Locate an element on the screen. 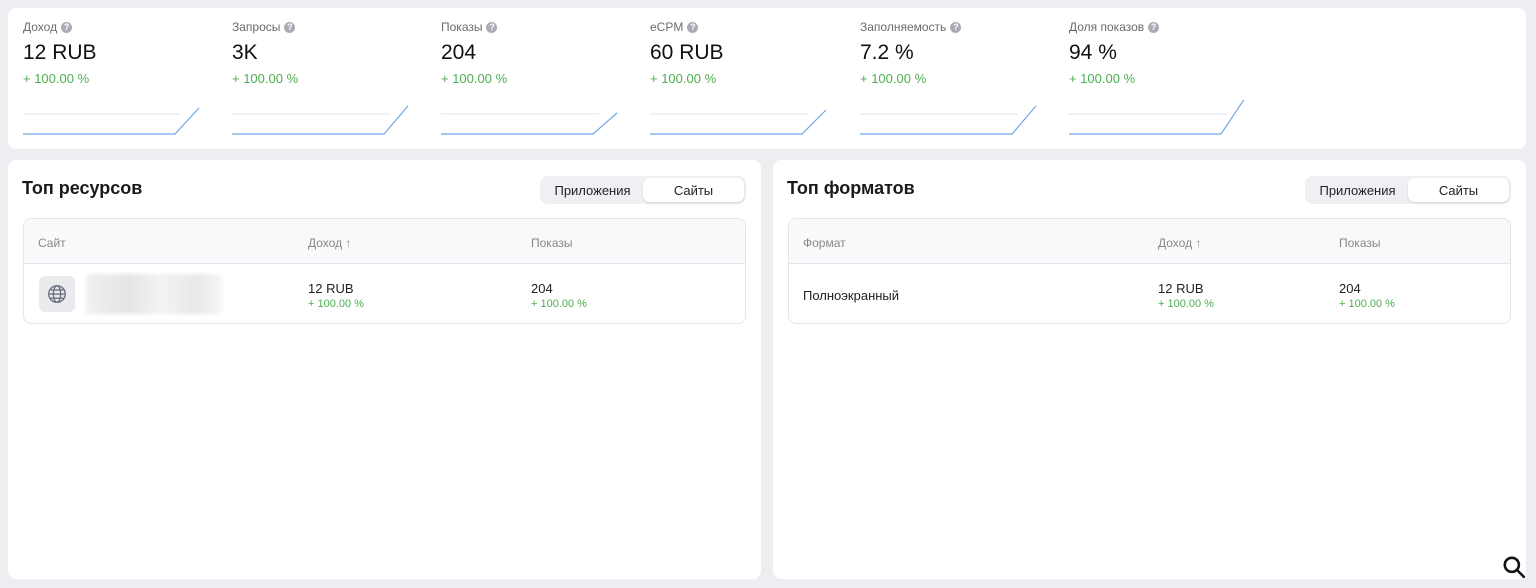 The width and height of the screenshot is (1536, 588). metric-label: Показы is located at coordinates (462, 27).